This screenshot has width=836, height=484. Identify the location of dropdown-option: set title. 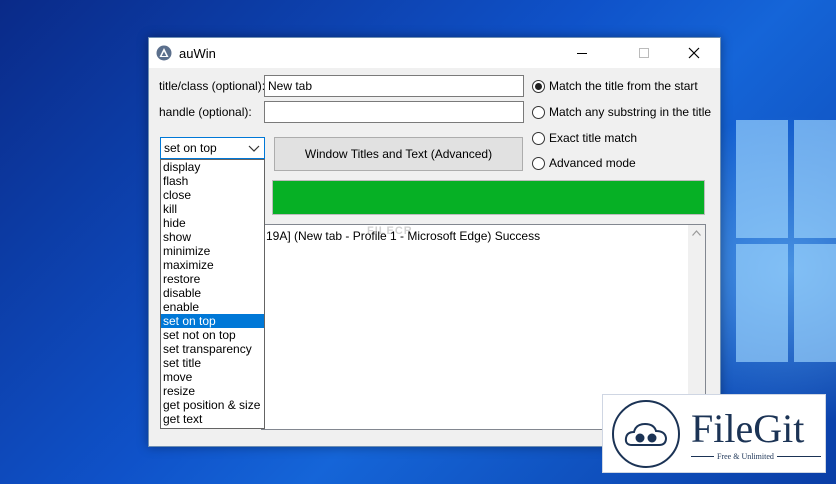
(212, 363).